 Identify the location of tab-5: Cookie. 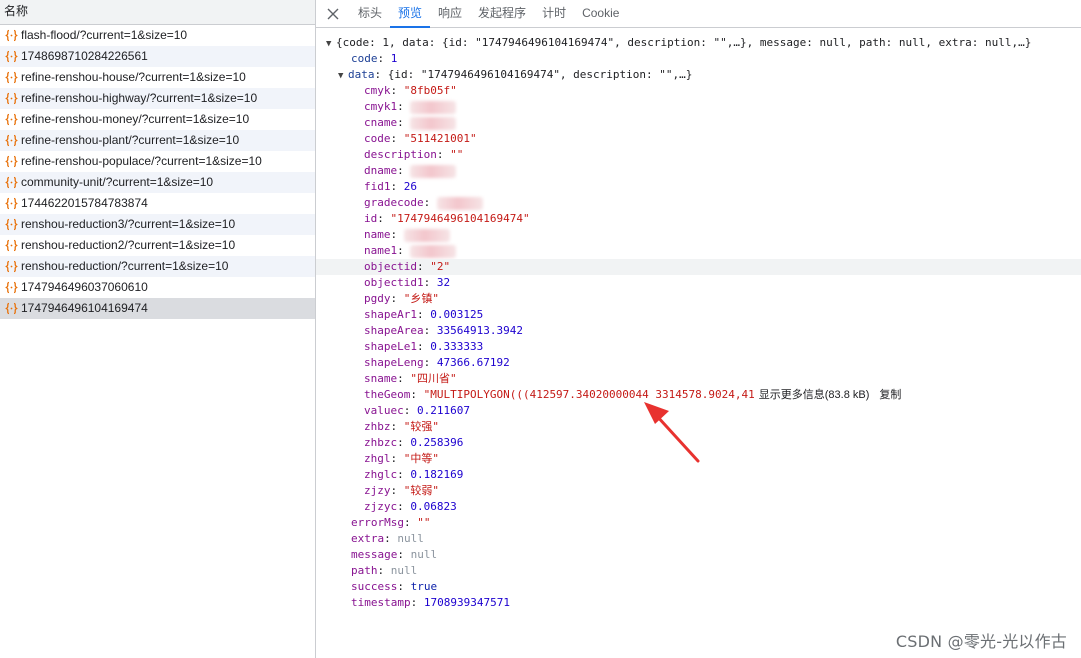
(600, 13).